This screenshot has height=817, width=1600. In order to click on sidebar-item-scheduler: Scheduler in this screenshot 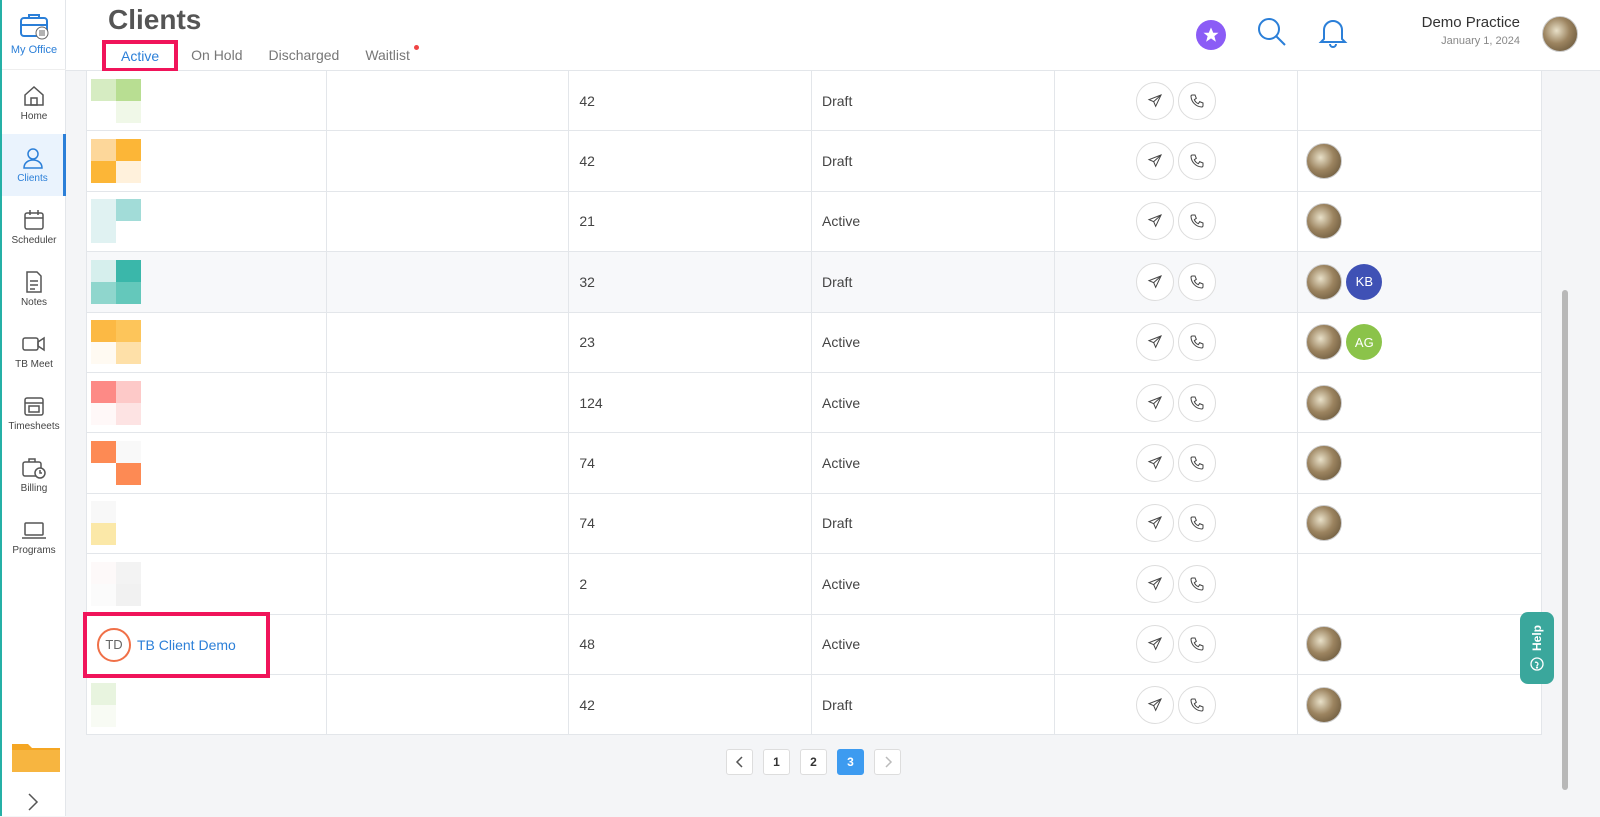, I will do `click(34, 227)`.